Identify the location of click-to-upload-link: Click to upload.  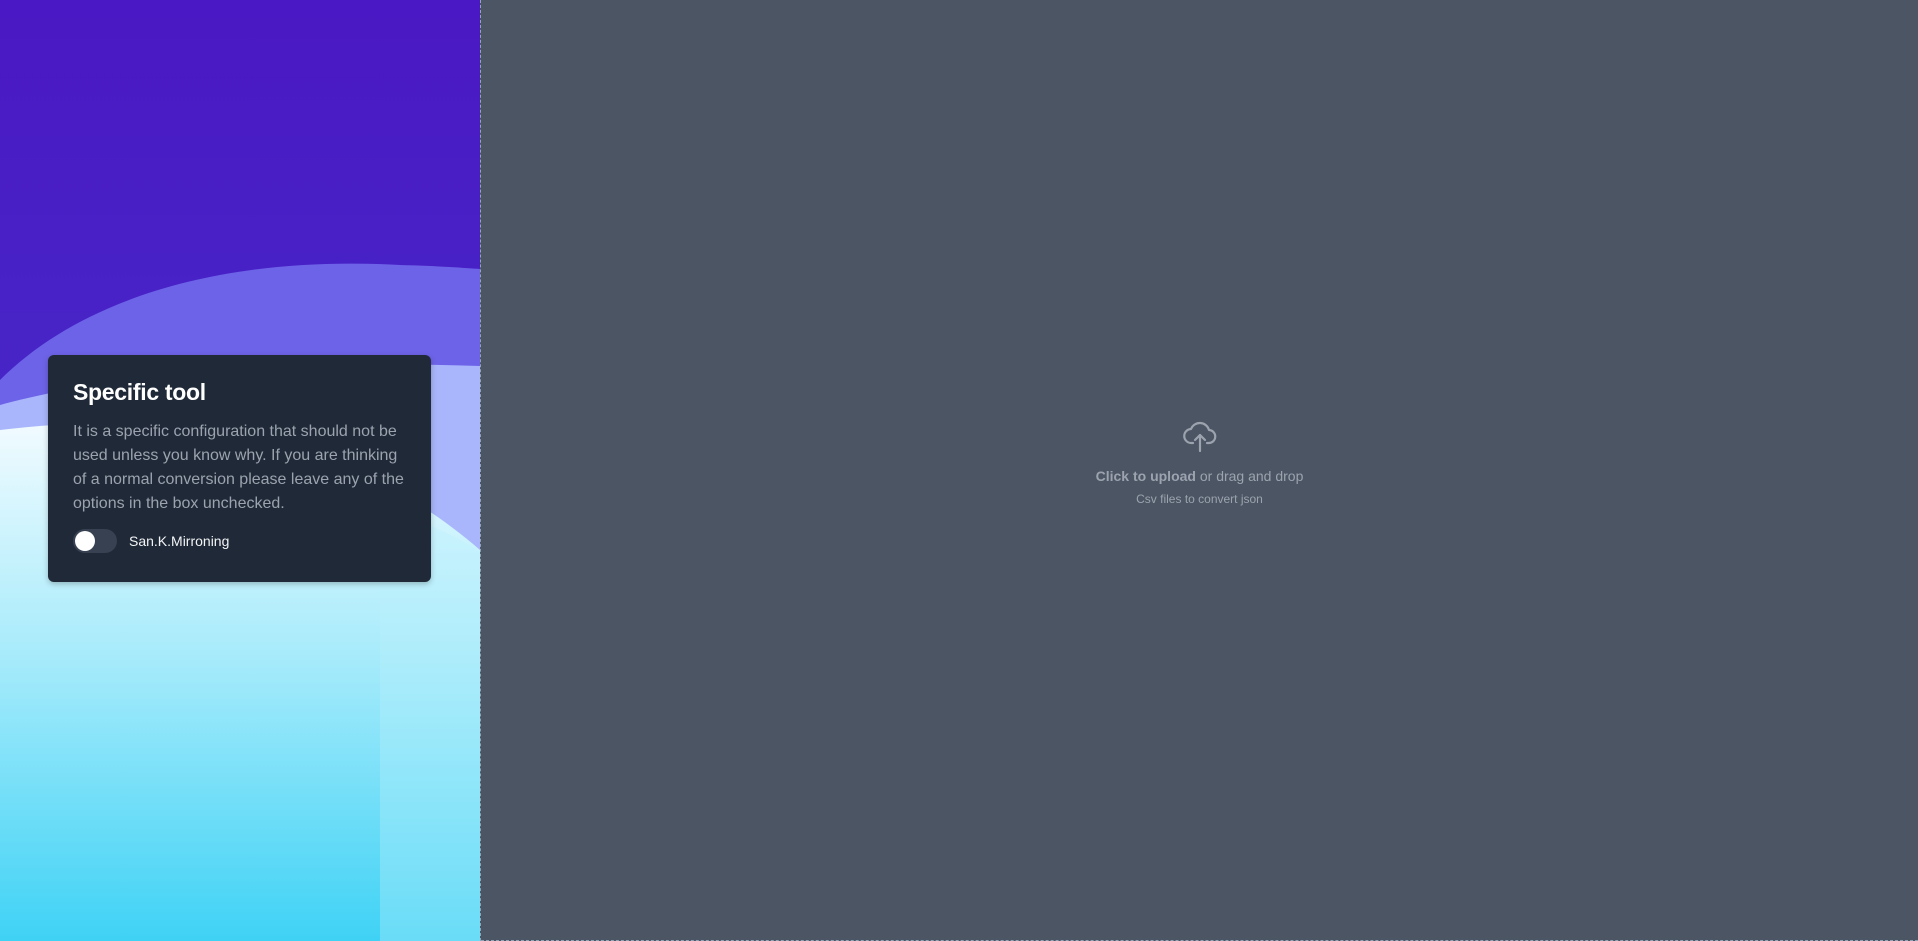
(1146, 476).